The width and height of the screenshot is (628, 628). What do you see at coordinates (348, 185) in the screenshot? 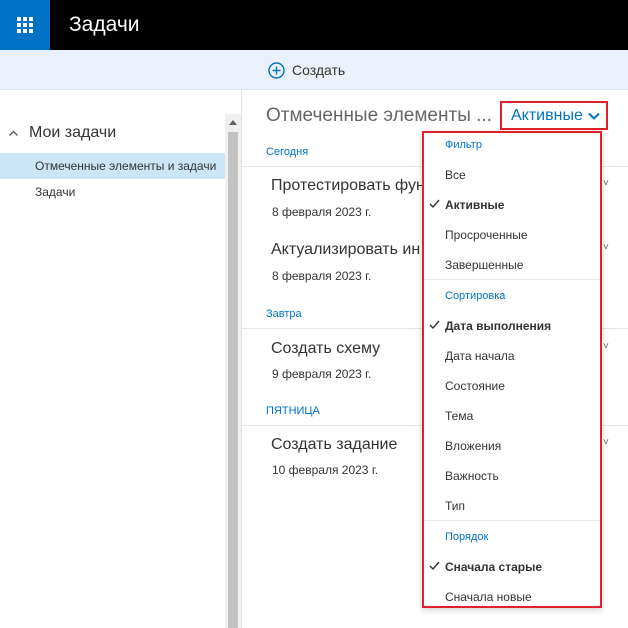
I see `task-title: Протестировать фун` at bounding box center [348, 185].